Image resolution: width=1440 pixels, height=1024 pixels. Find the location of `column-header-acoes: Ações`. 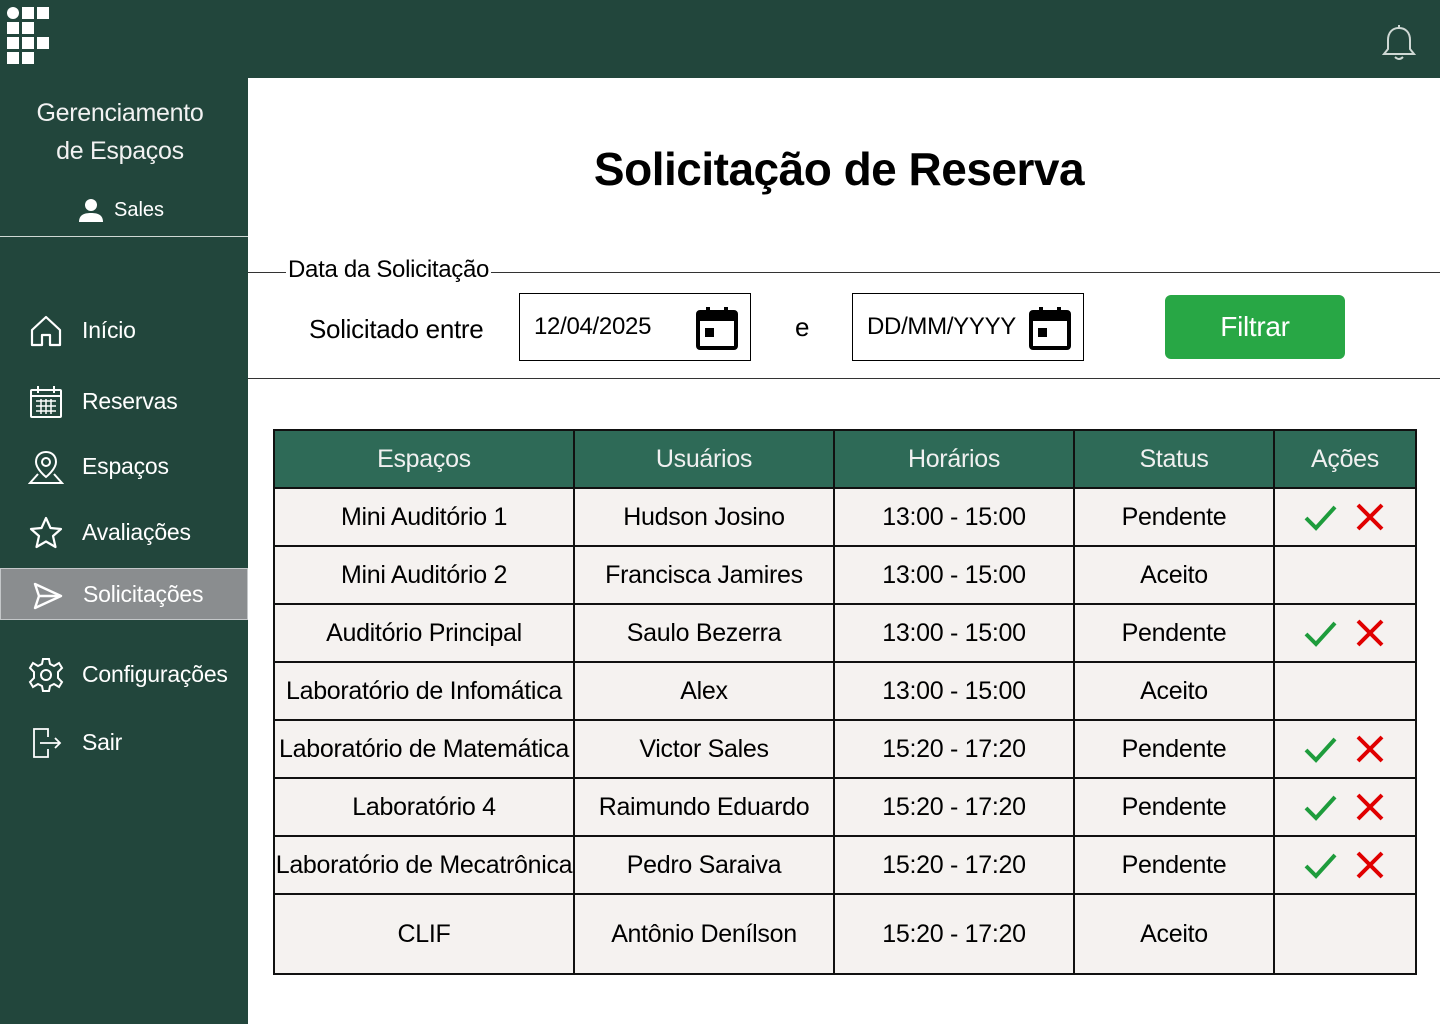

column-header-acoes: Ações is located at coordinates (1345, 459).